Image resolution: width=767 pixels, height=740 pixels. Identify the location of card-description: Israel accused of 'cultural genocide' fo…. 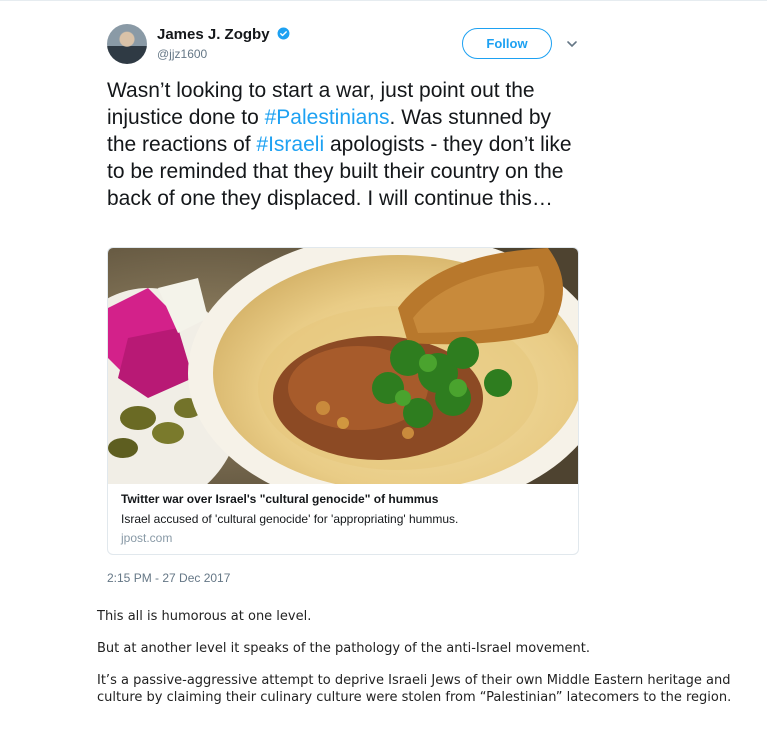
(290, 519).